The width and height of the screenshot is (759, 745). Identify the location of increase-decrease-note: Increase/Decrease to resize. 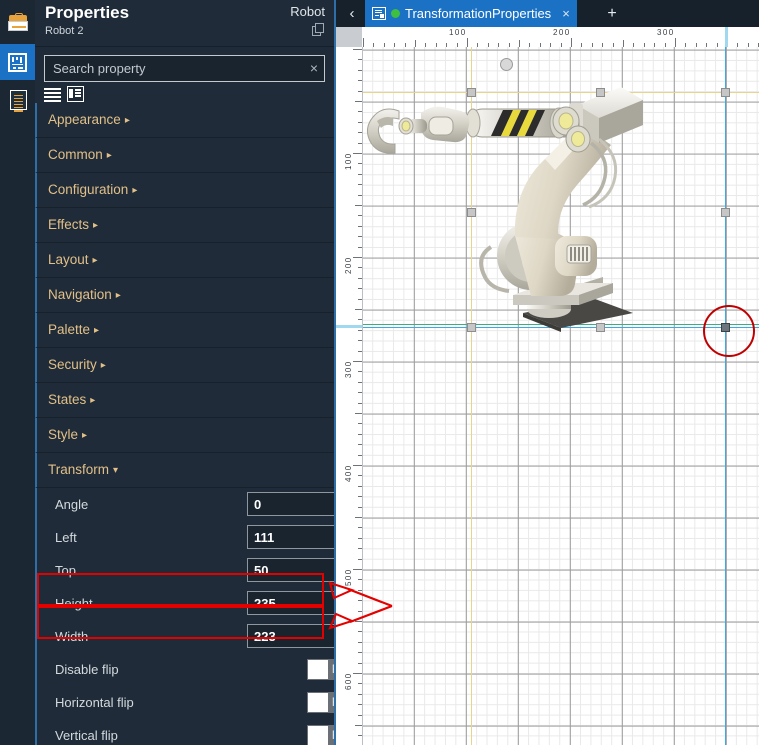
(744, 603).